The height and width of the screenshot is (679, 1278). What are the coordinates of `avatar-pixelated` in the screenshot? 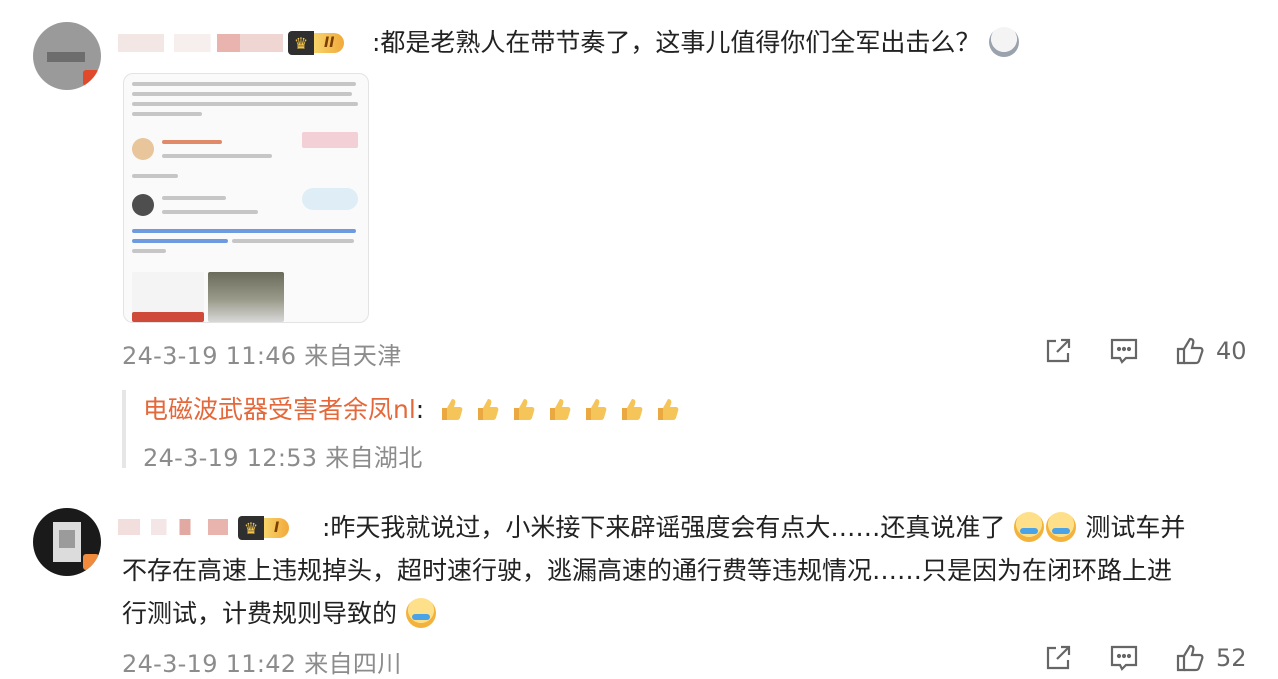 It's located at (66, 57).